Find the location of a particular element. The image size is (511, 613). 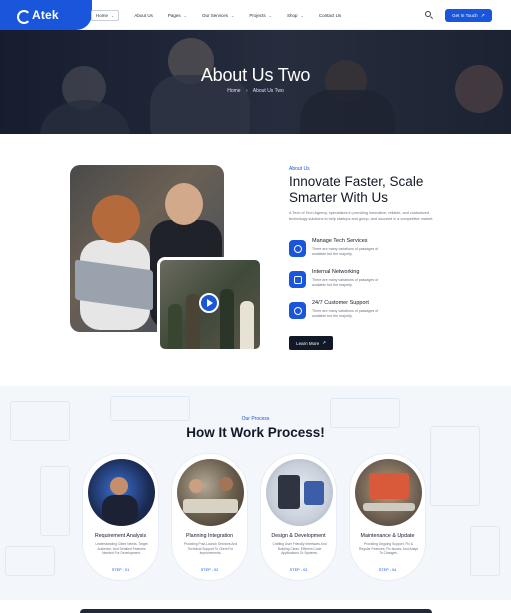

page-title: About Us Two is located at coordinates (255, 75).